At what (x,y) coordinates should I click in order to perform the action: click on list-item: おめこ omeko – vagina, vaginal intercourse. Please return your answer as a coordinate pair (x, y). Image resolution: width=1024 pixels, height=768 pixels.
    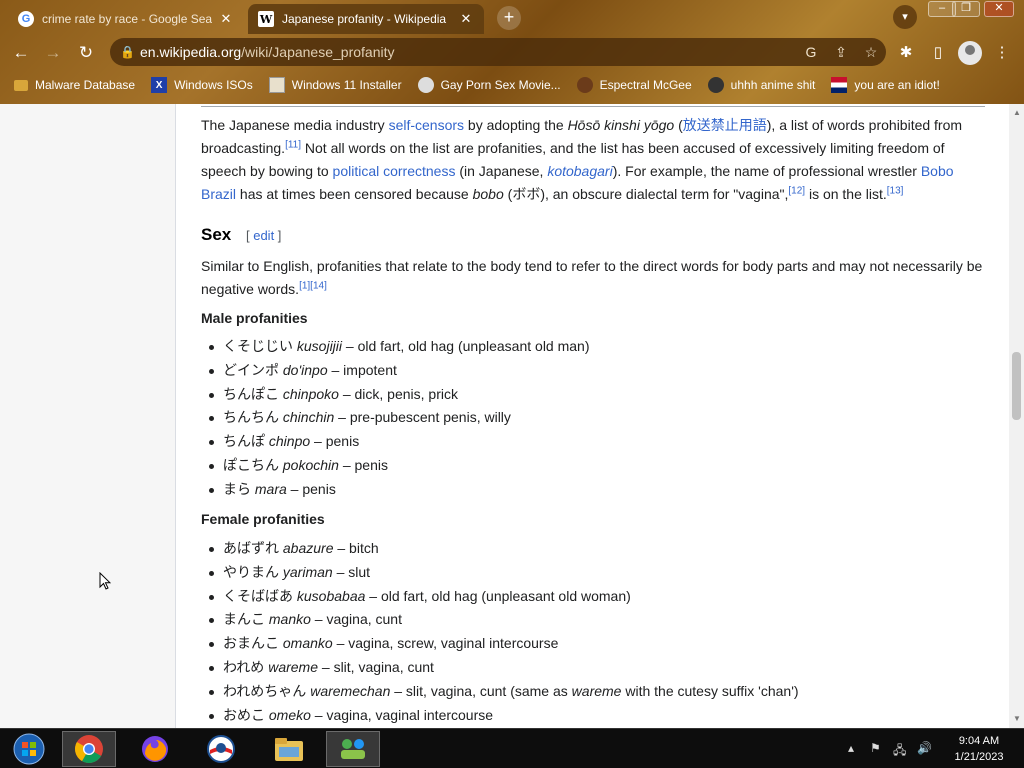
    Looking at the image, I should click on (504, 716).